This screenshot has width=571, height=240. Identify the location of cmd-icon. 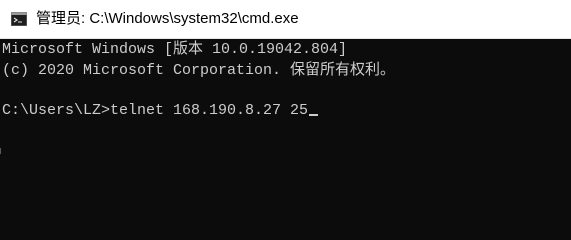
(19, 19).